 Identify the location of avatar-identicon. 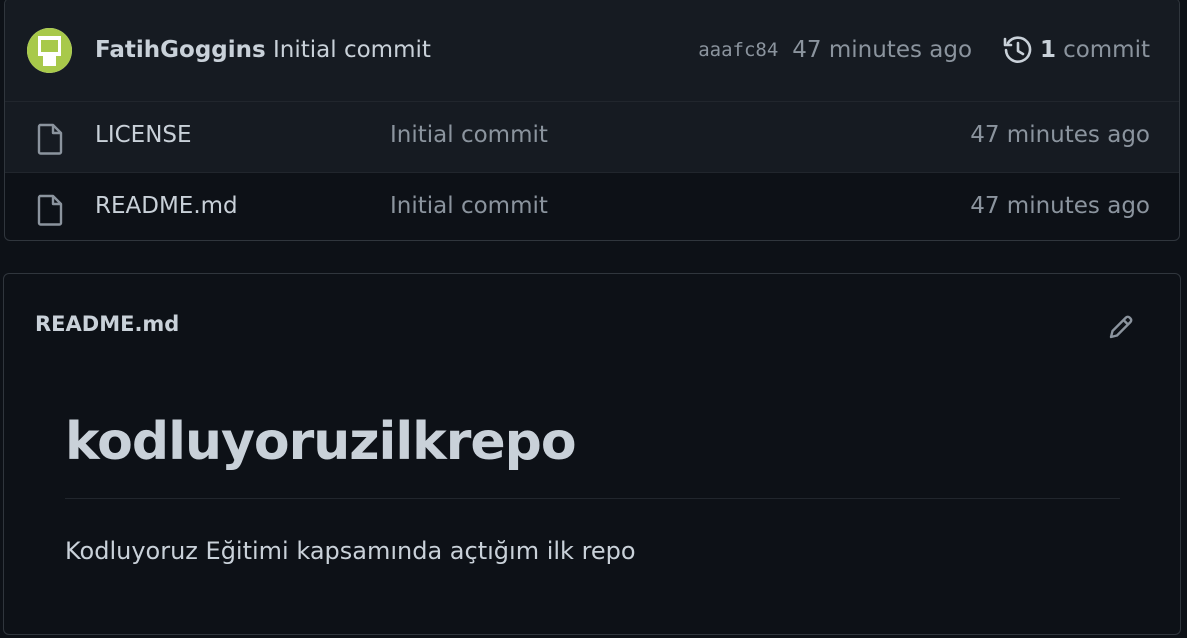
(49, 50).